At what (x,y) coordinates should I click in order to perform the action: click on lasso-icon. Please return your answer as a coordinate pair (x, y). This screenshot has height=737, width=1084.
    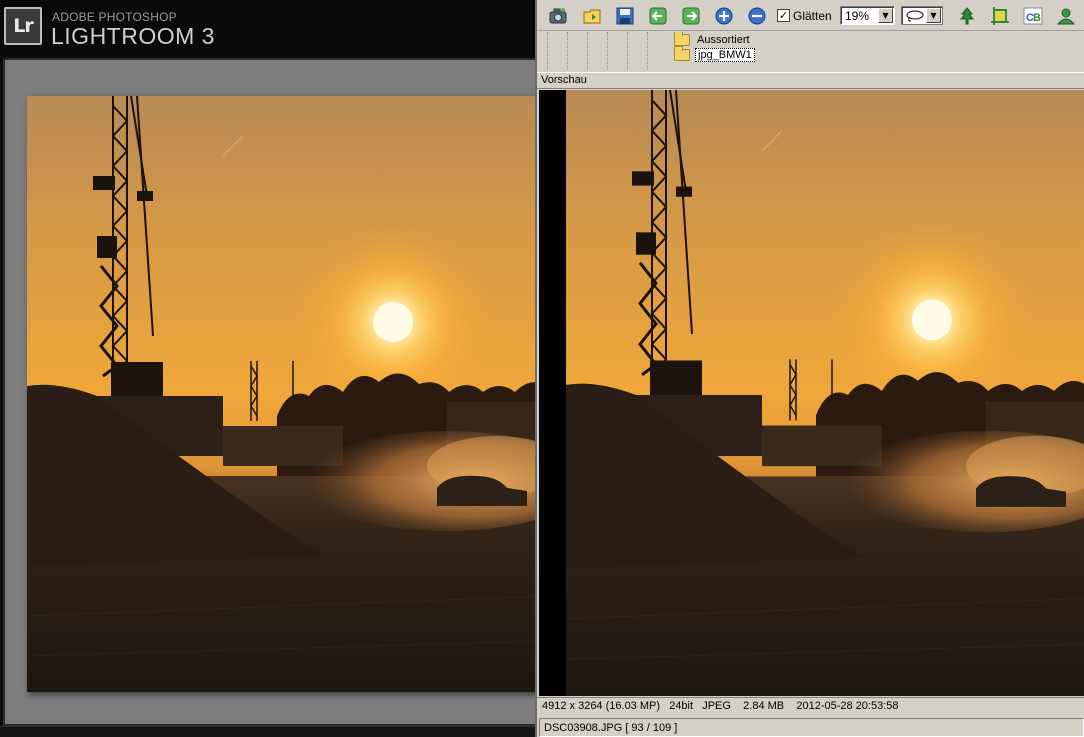
    Looking at the image, I should click on (915, 16).